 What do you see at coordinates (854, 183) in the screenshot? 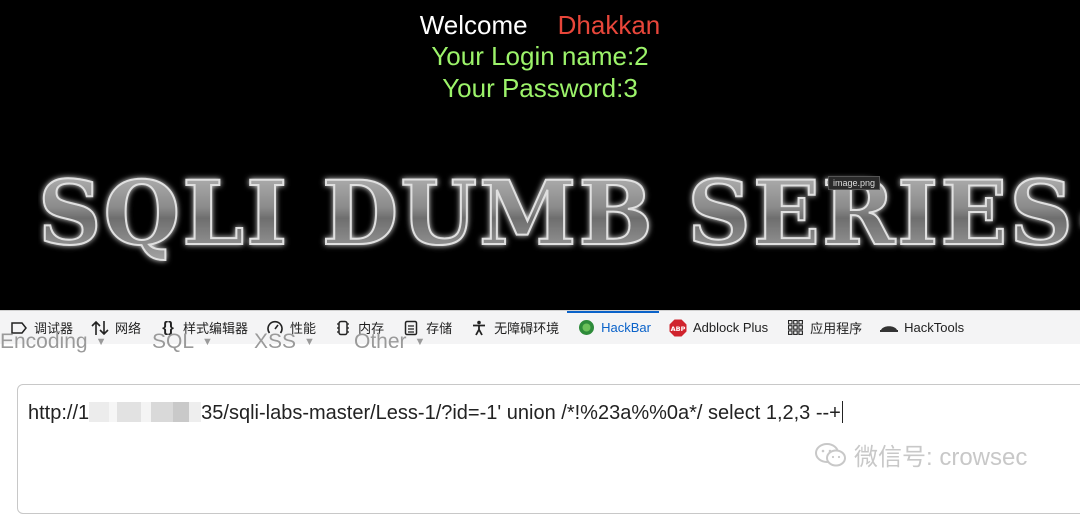
I see `image-tooltip: image.png` at bounding box center [854, 183].